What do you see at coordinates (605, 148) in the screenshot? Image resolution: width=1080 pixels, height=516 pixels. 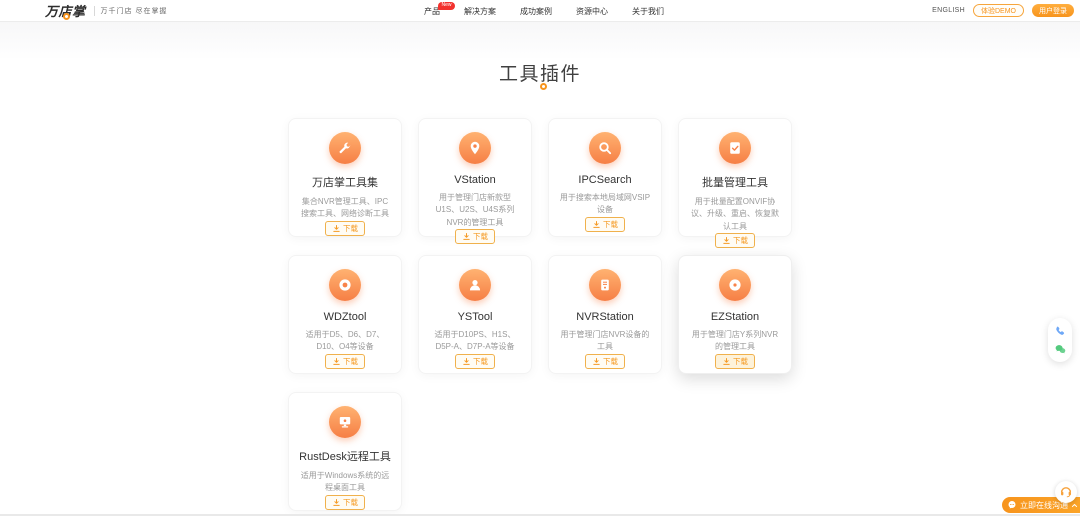 I see `search-icon` at bounding box center [605, 148].